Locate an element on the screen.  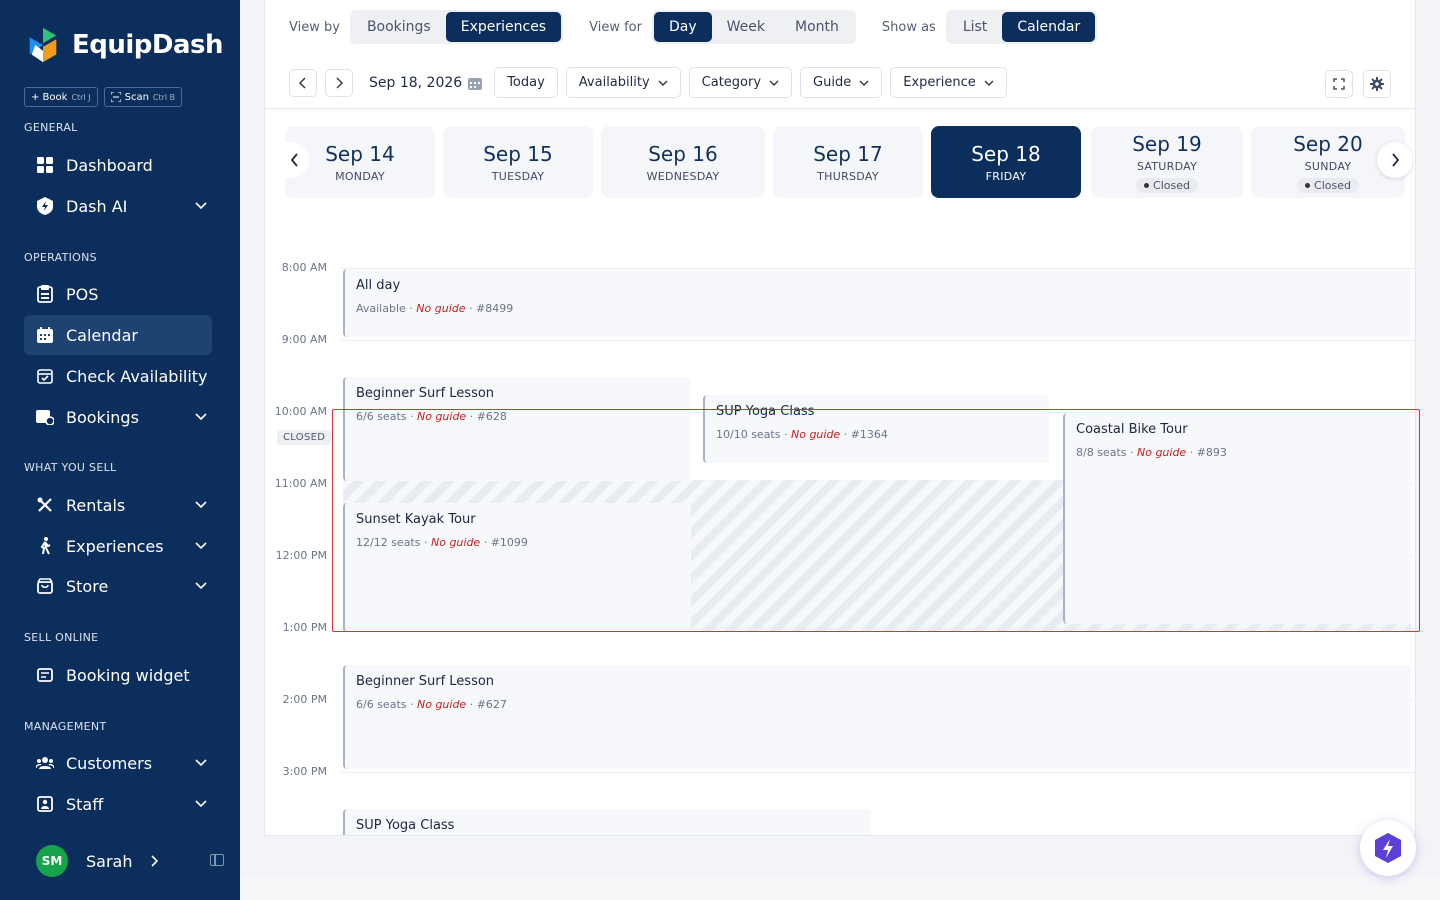
view-for-month: Month is located at coordinates (817, 27).